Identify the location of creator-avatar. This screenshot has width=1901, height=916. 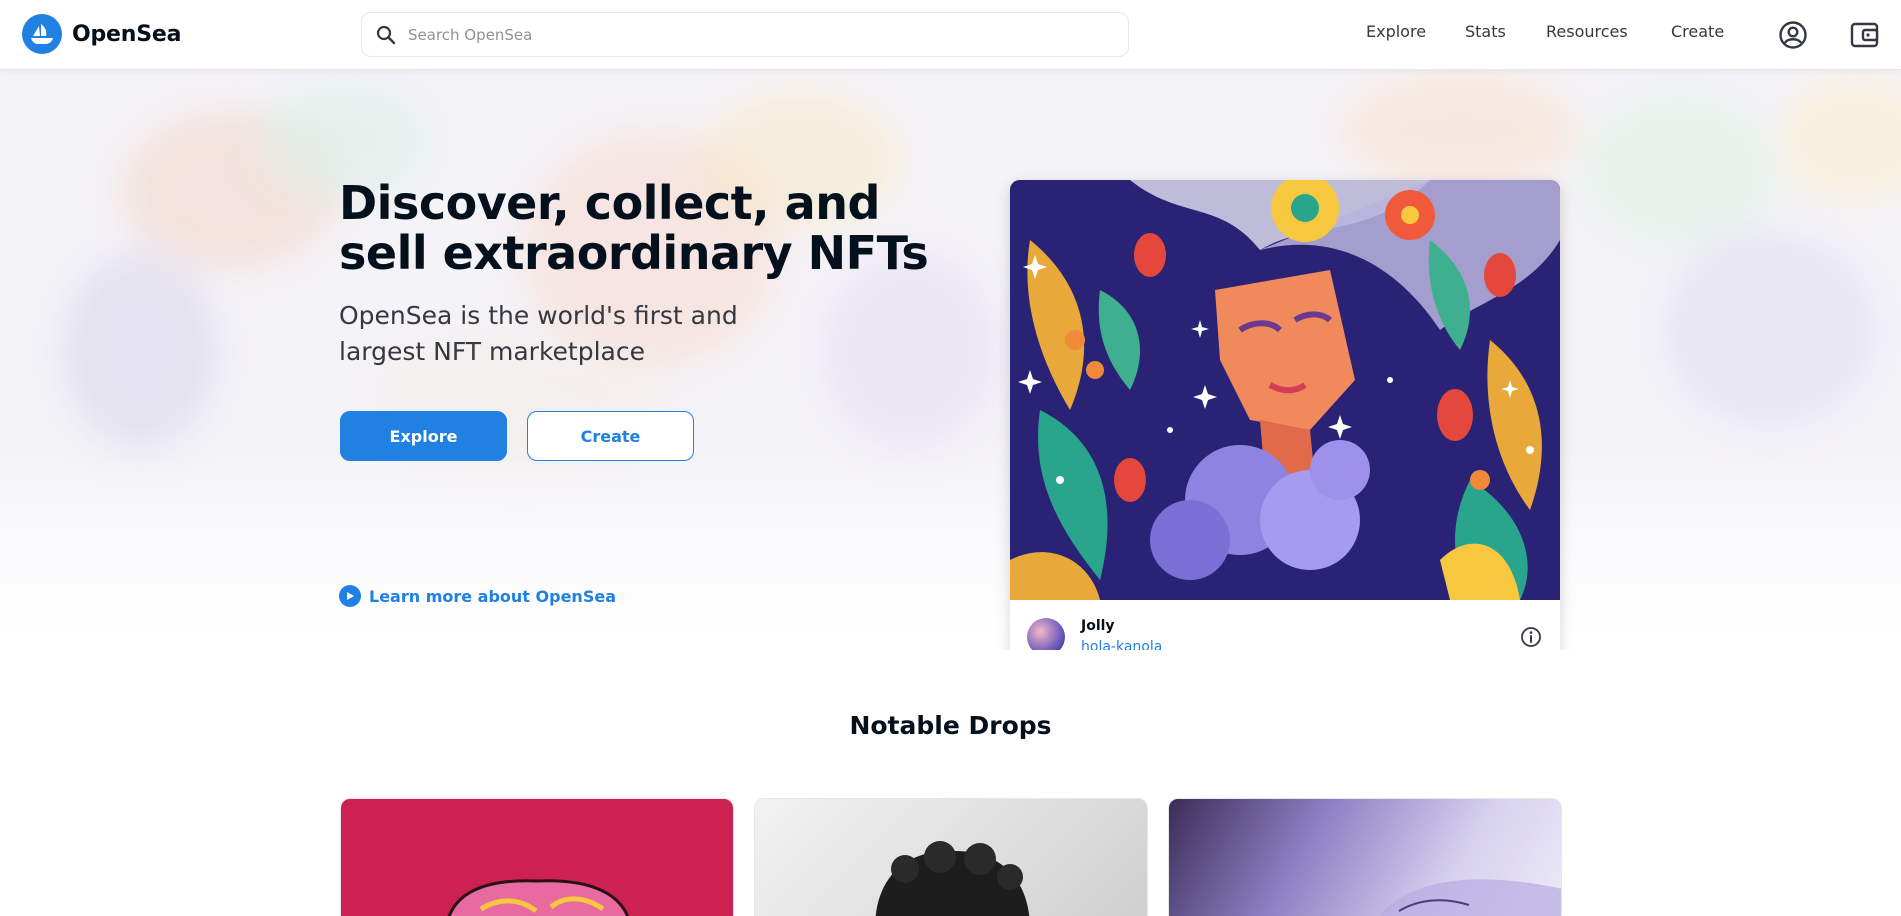
(1046, 634).